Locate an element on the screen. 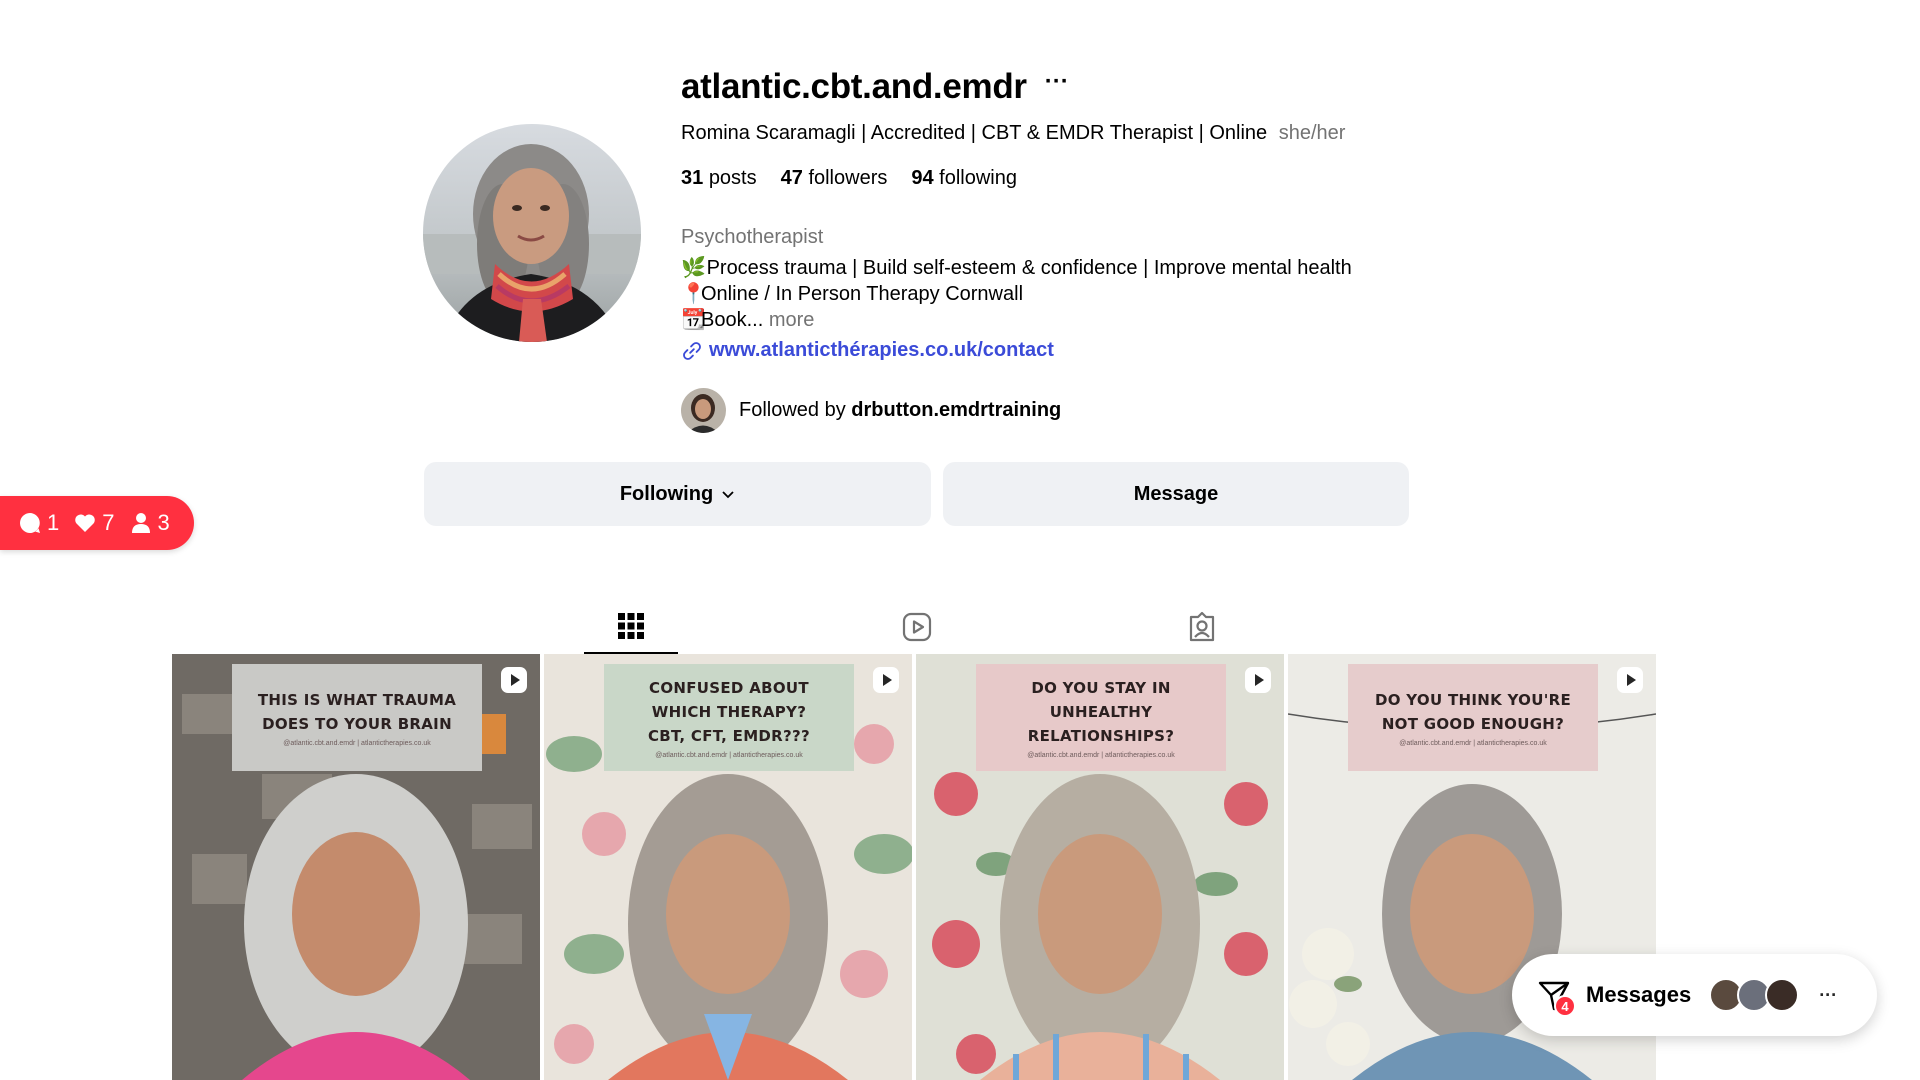 This screenshot has height=1080, width=1920. messenger-icon: 4 is located at coordinates (1556, 997).